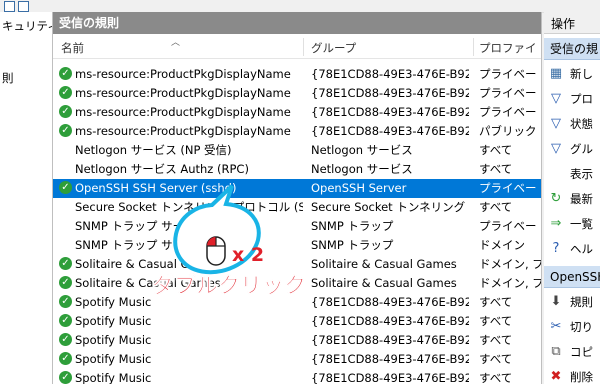 This screenshot has width=600, height=384. I want to click on sort-ascending-icon: ︿, so click(176, 43).